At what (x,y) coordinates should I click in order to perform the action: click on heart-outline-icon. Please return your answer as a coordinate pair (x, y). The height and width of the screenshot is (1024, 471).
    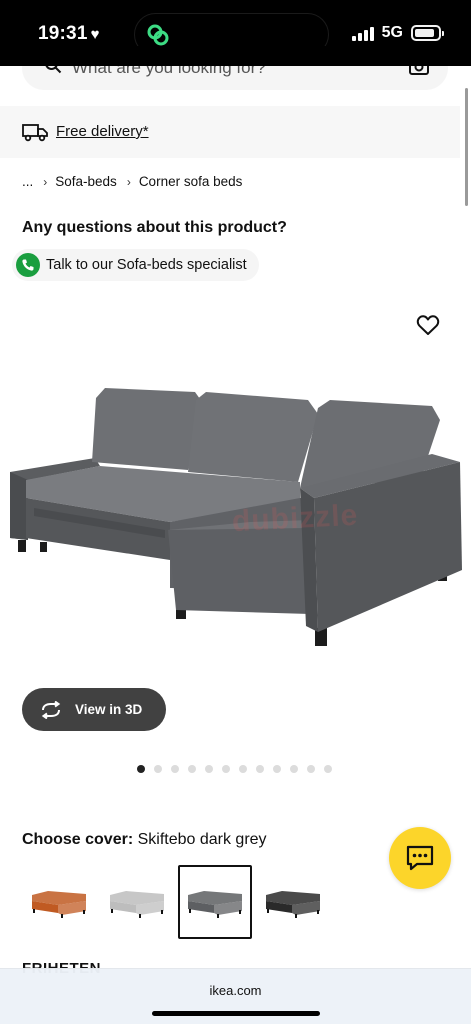
    Looking at the image, I should click on (428, 325).